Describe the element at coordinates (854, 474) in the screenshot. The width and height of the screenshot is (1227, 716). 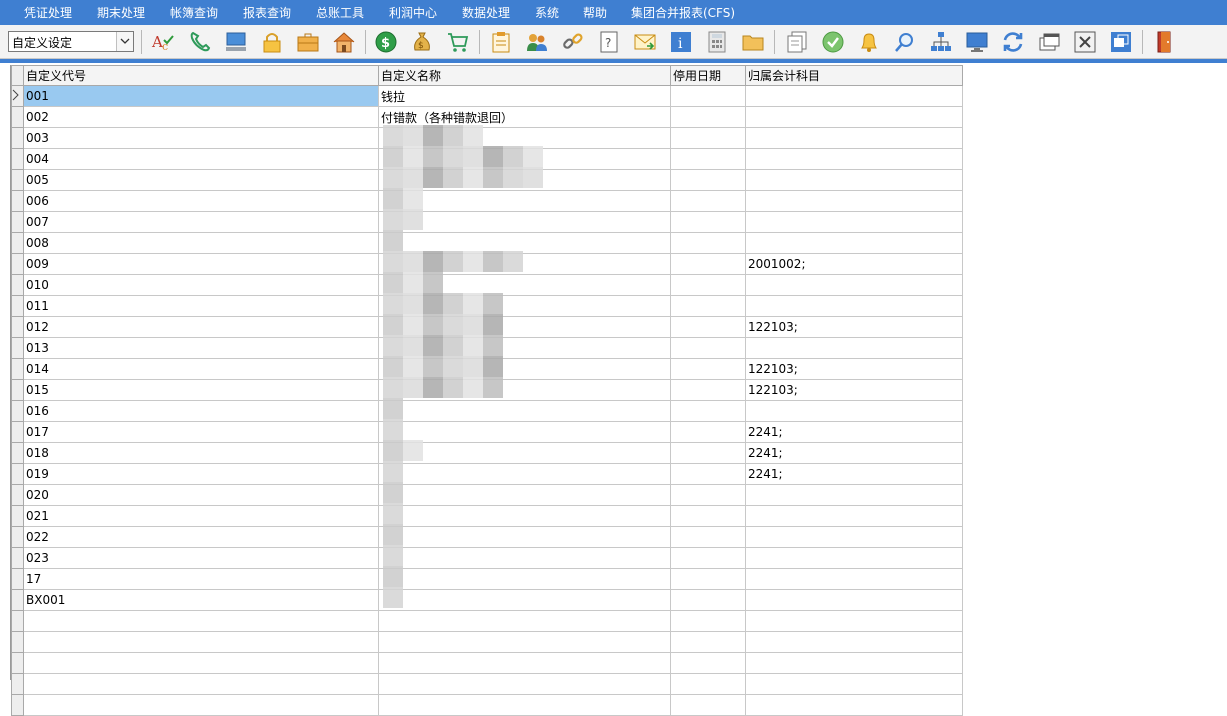
I see `cell-account: 2241;` at that location.